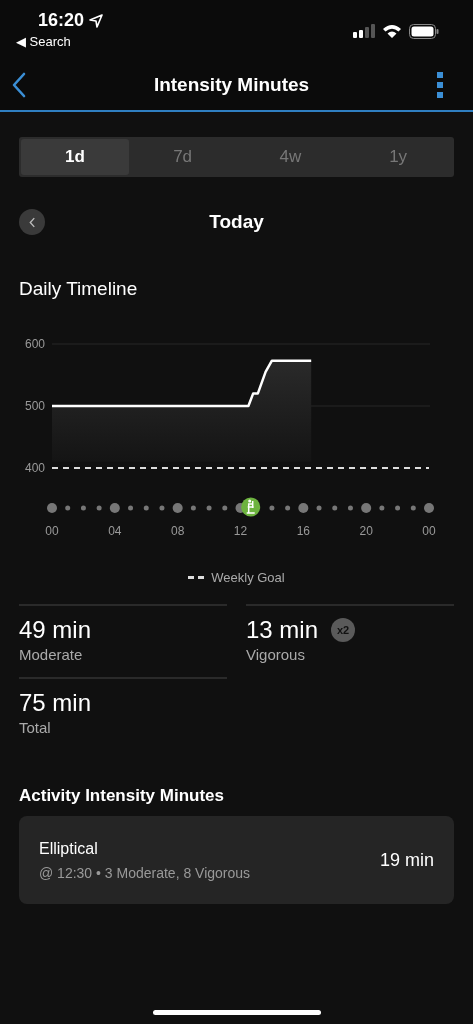  Describe the element at coordinates (35, 727) in the screenshot. I see `stat-label: Total` at that location.